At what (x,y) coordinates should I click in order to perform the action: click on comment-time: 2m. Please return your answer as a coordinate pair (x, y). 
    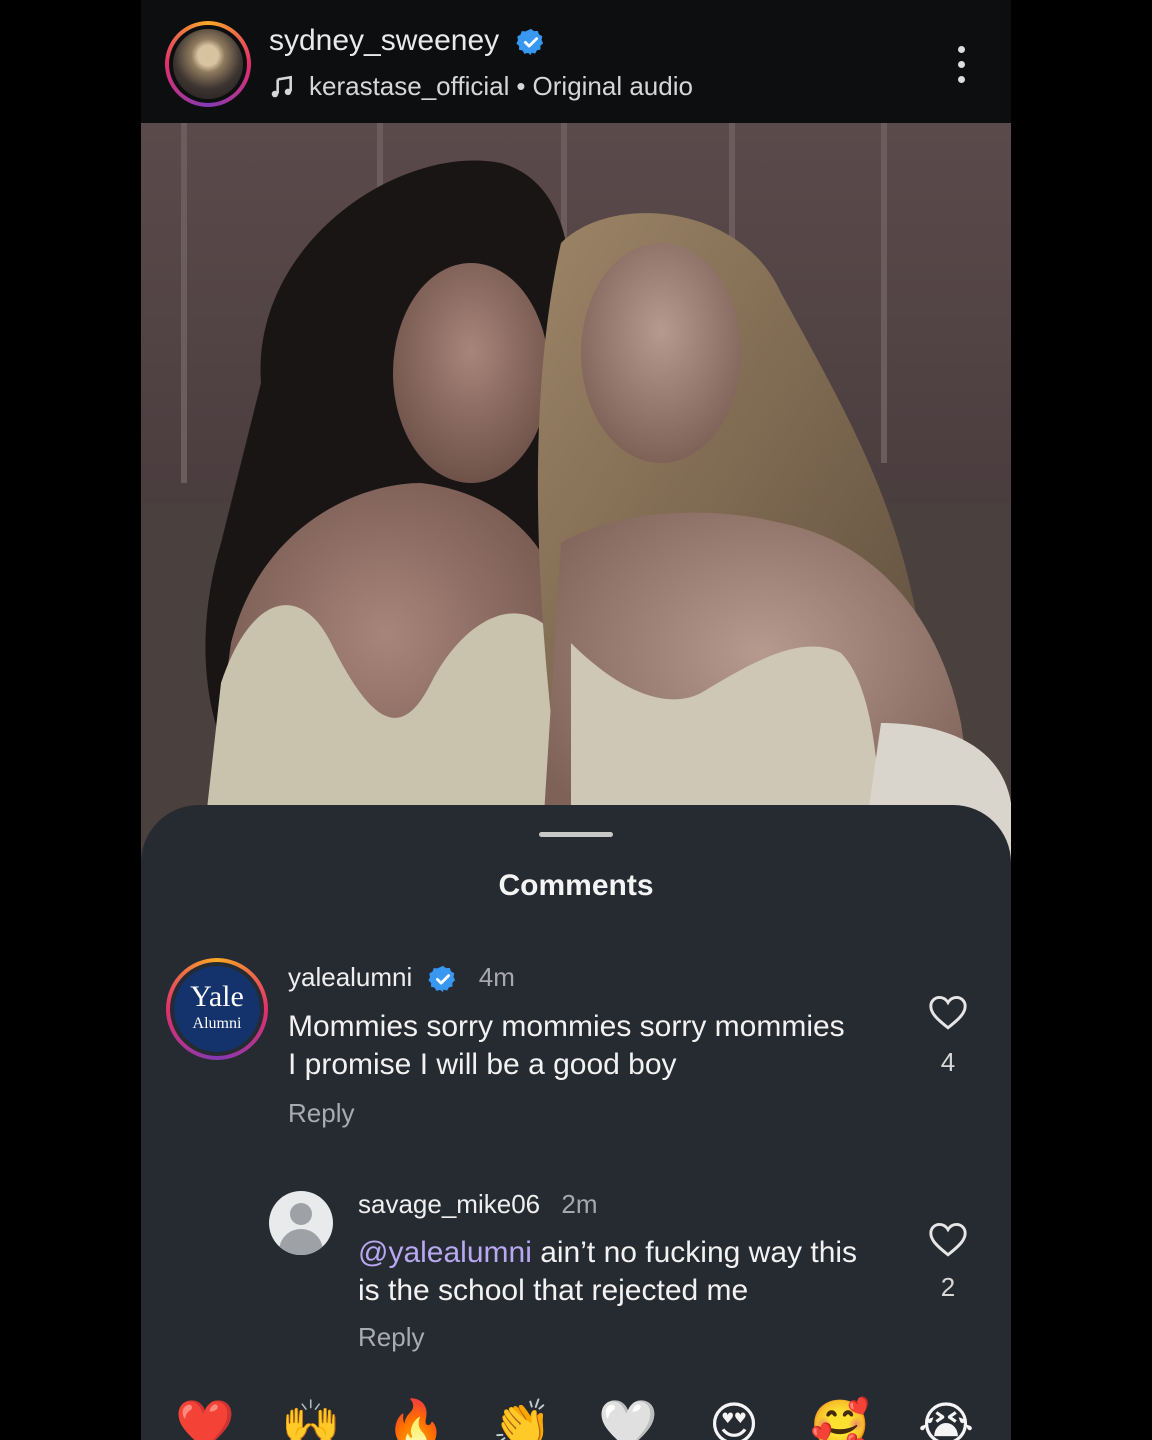
    Looking at the image, I should click on (579, 1204).